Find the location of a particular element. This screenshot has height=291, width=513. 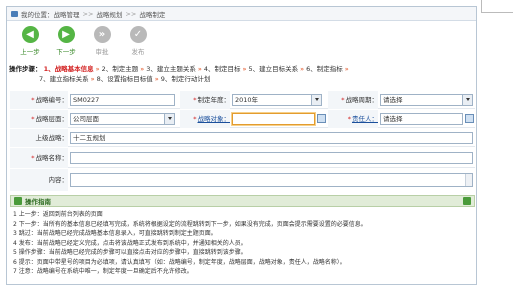

steps-heading: 操作步骤： is located at coordinates (25, 69).